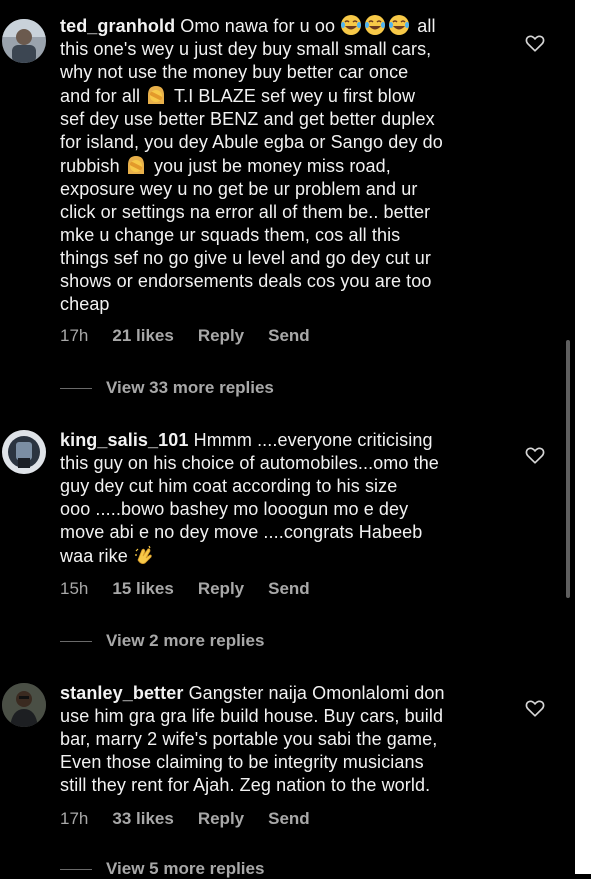 This screenshot has width=591, height=879. I want to click on view-more-replies-button: View 2 more replies, so click(162, 641).